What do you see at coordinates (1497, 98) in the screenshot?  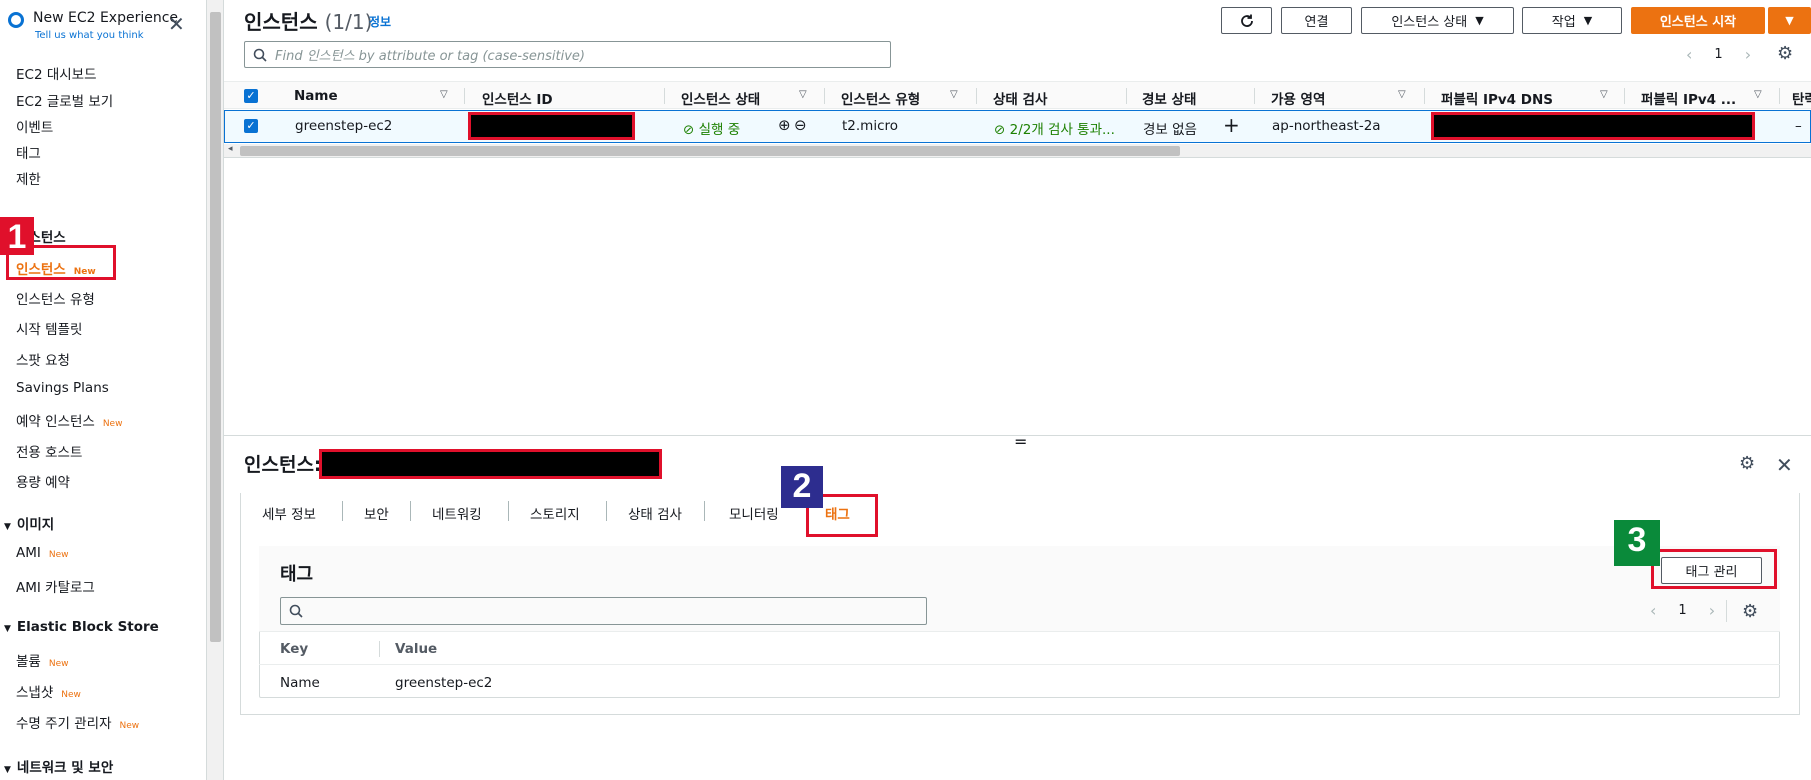 I see `col-public-dns: 퍼블릭 IPv4 DNS` at bounding box center [1497, 98].